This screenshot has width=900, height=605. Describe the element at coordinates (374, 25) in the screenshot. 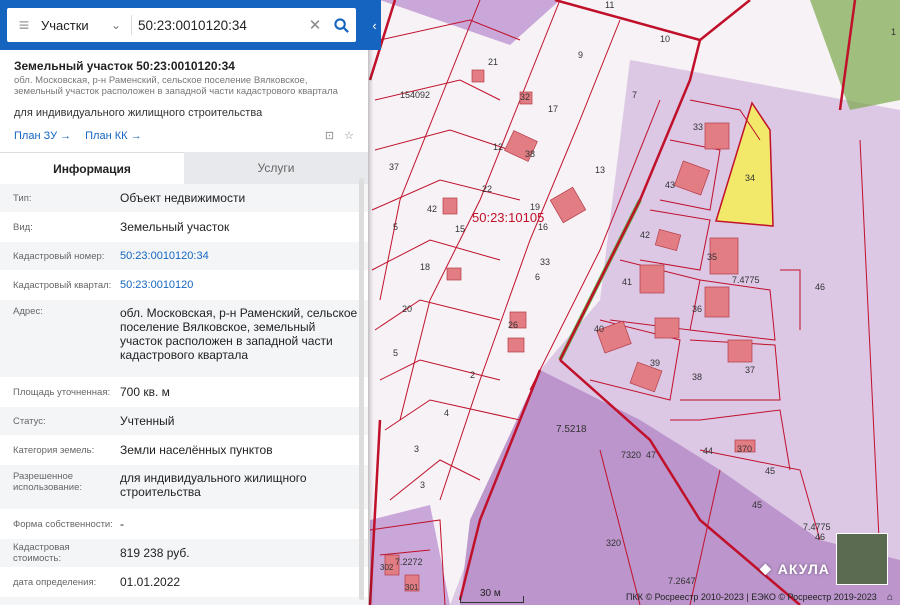

I see `collapse-panel-button: ‹` at that location.